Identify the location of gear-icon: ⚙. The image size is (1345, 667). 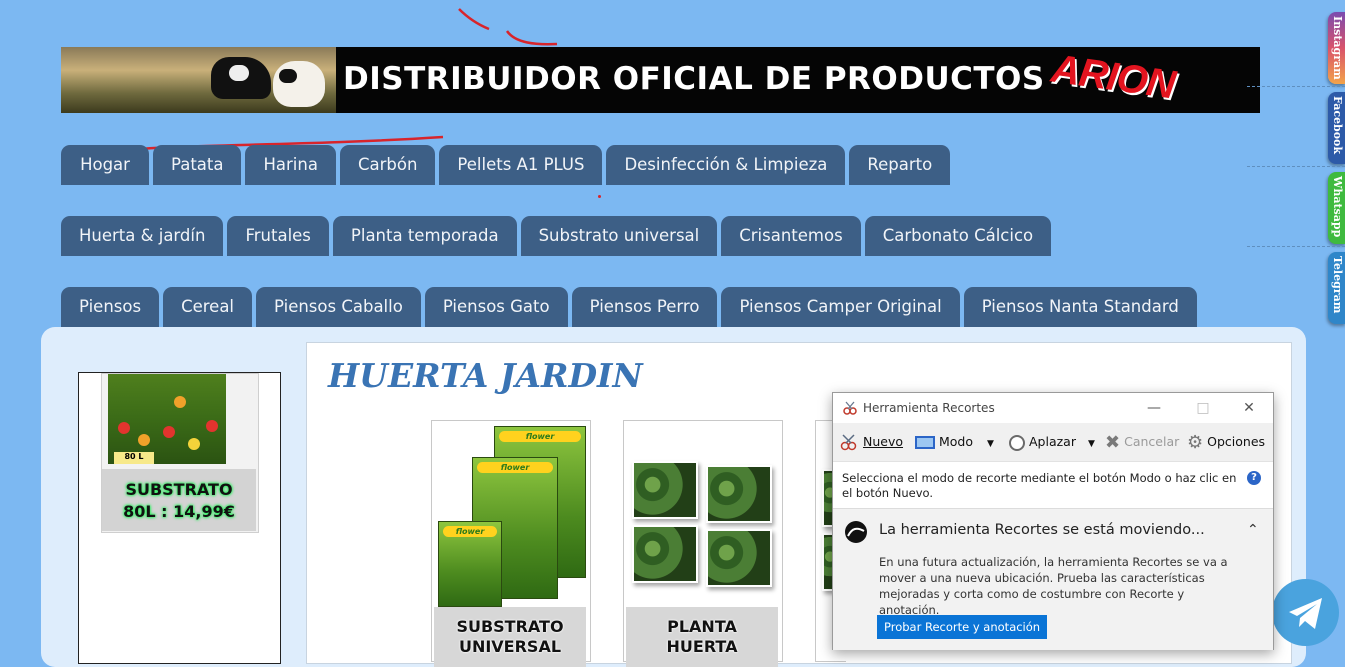
(1195, 442).